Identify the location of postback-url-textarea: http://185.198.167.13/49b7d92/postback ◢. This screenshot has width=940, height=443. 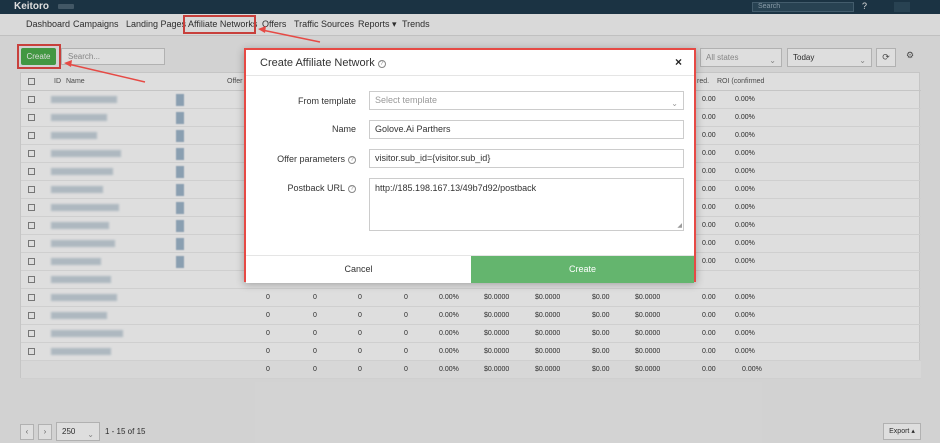
(526, 204).